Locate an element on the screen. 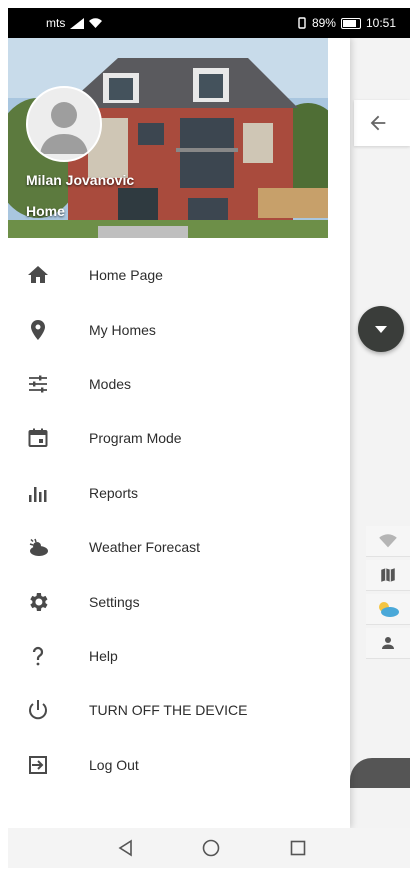  person-tab is located at coordinates (388, 643).